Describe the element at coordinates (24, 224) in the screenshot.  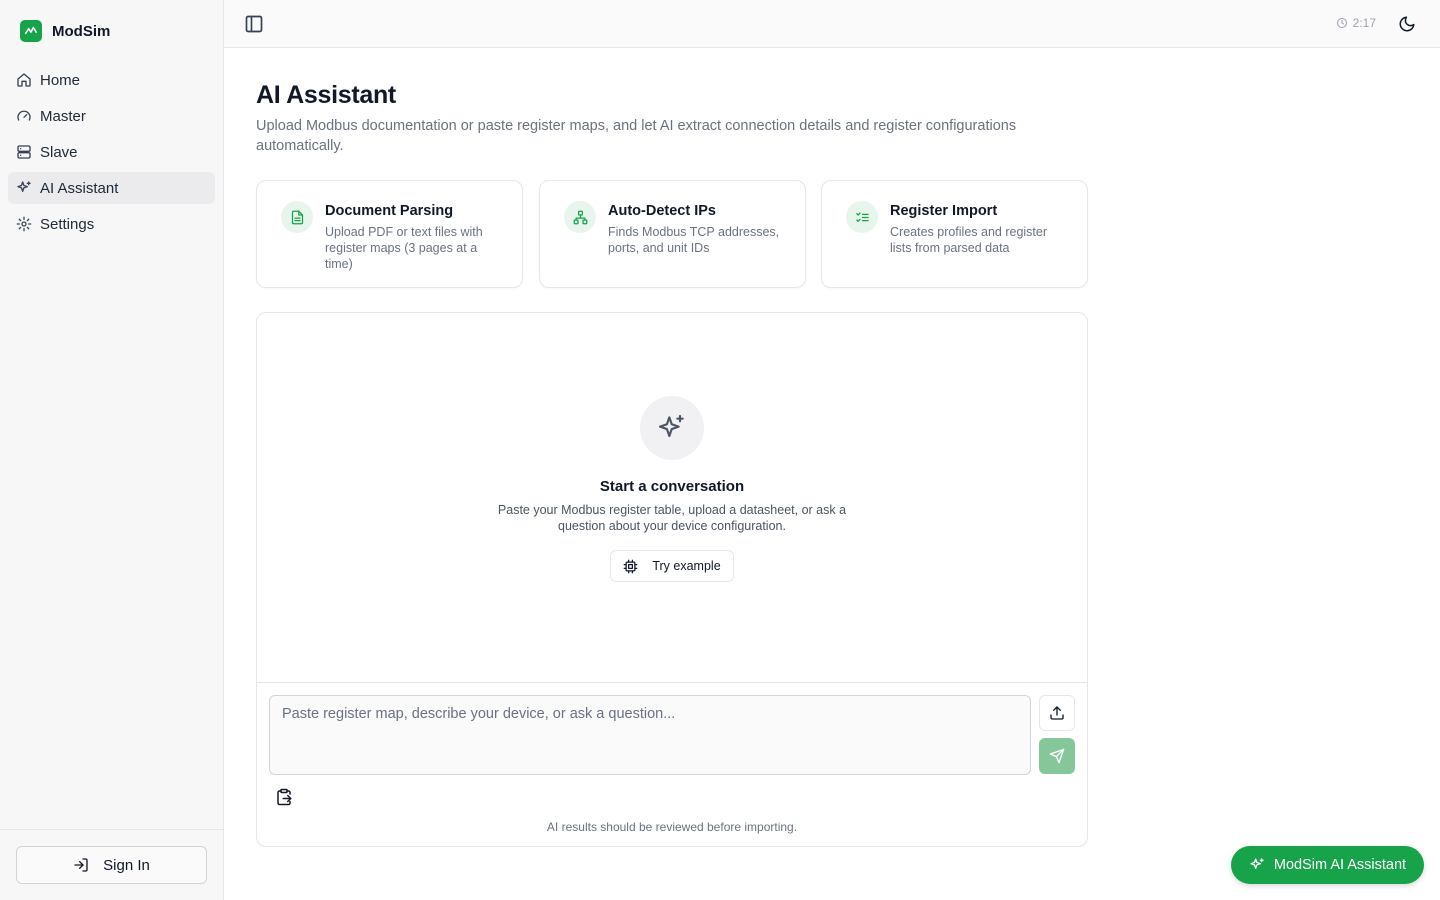
I see `gear-icon` at that location.